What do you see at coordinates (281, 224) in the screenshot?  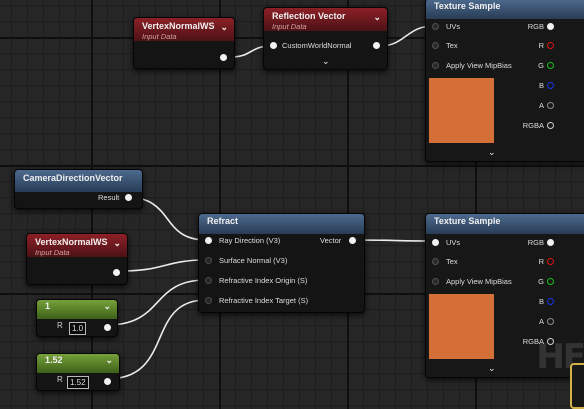 I see `node-header: Refract` at bounding box center [281, 224].